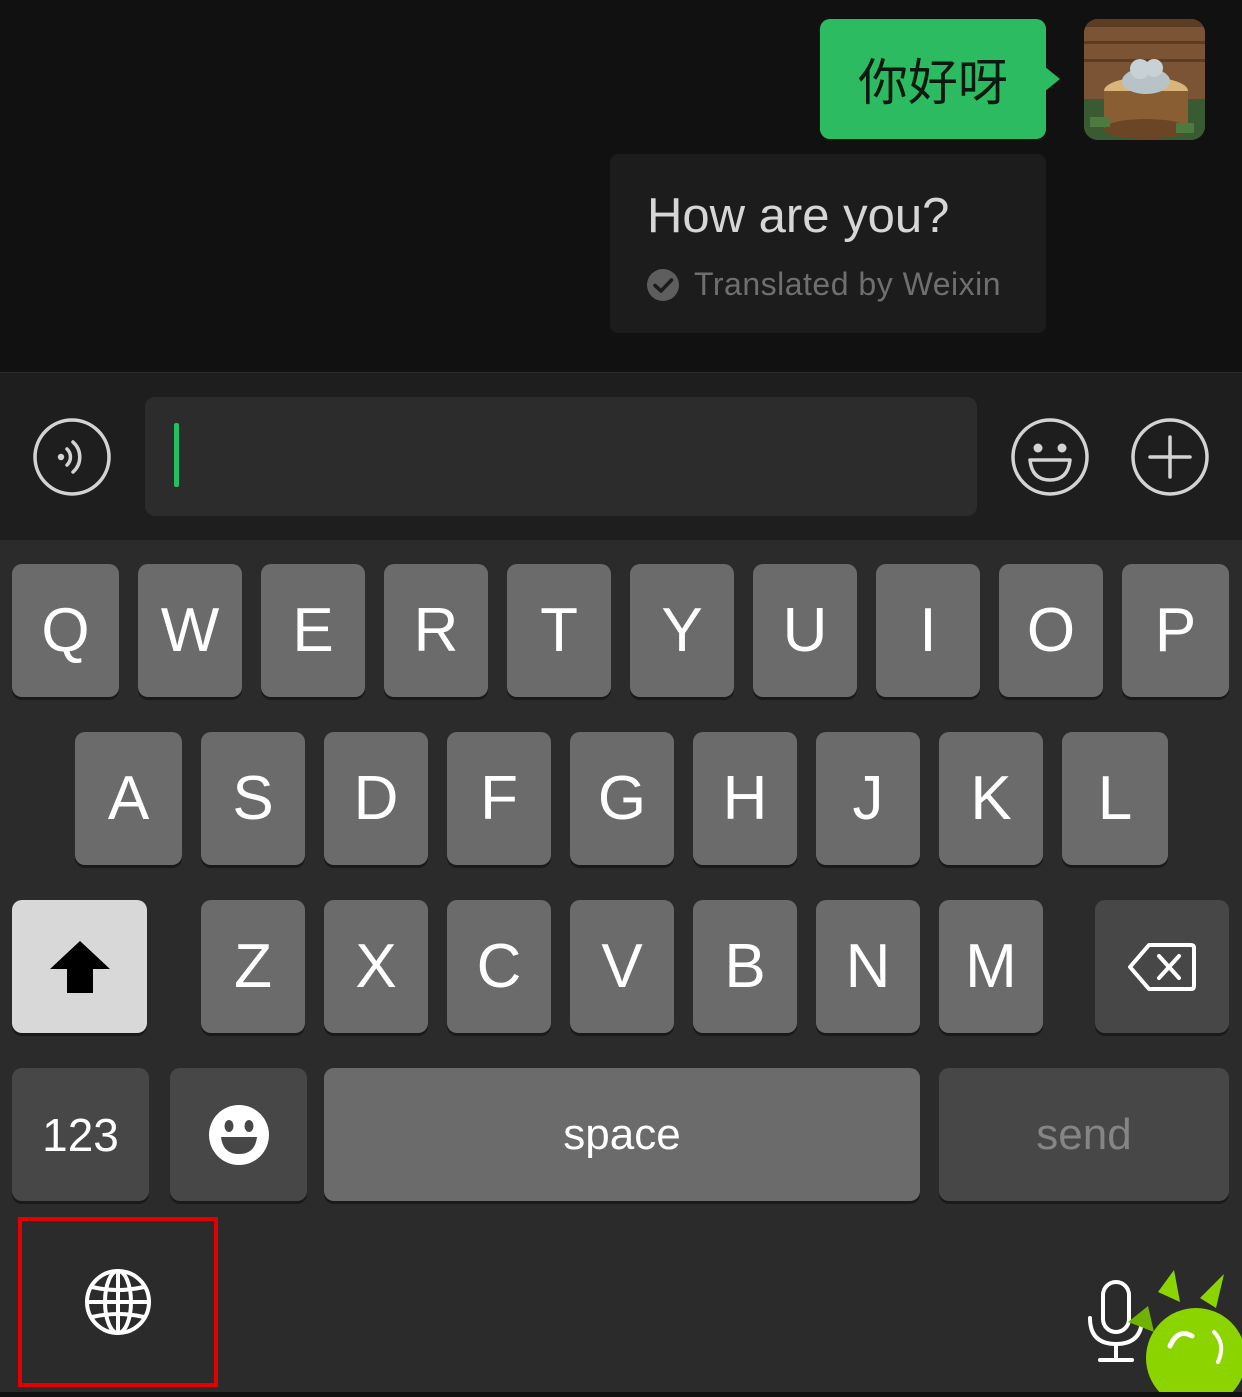  What do you see at coordinates (1115, 798) in the screenshot?
I see `key-l: L` at bounding box center [1115, 798].